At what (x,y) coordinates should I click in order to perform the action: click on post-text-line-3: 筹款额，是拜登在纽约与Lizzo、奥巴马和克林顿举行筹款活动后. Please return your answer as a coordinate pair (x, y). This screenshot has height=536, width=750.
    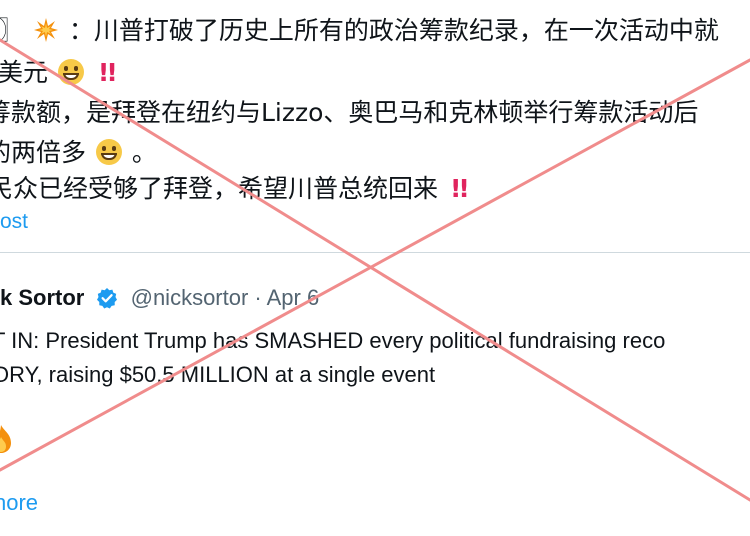
    Looking at the image, I should click on (349, 113).